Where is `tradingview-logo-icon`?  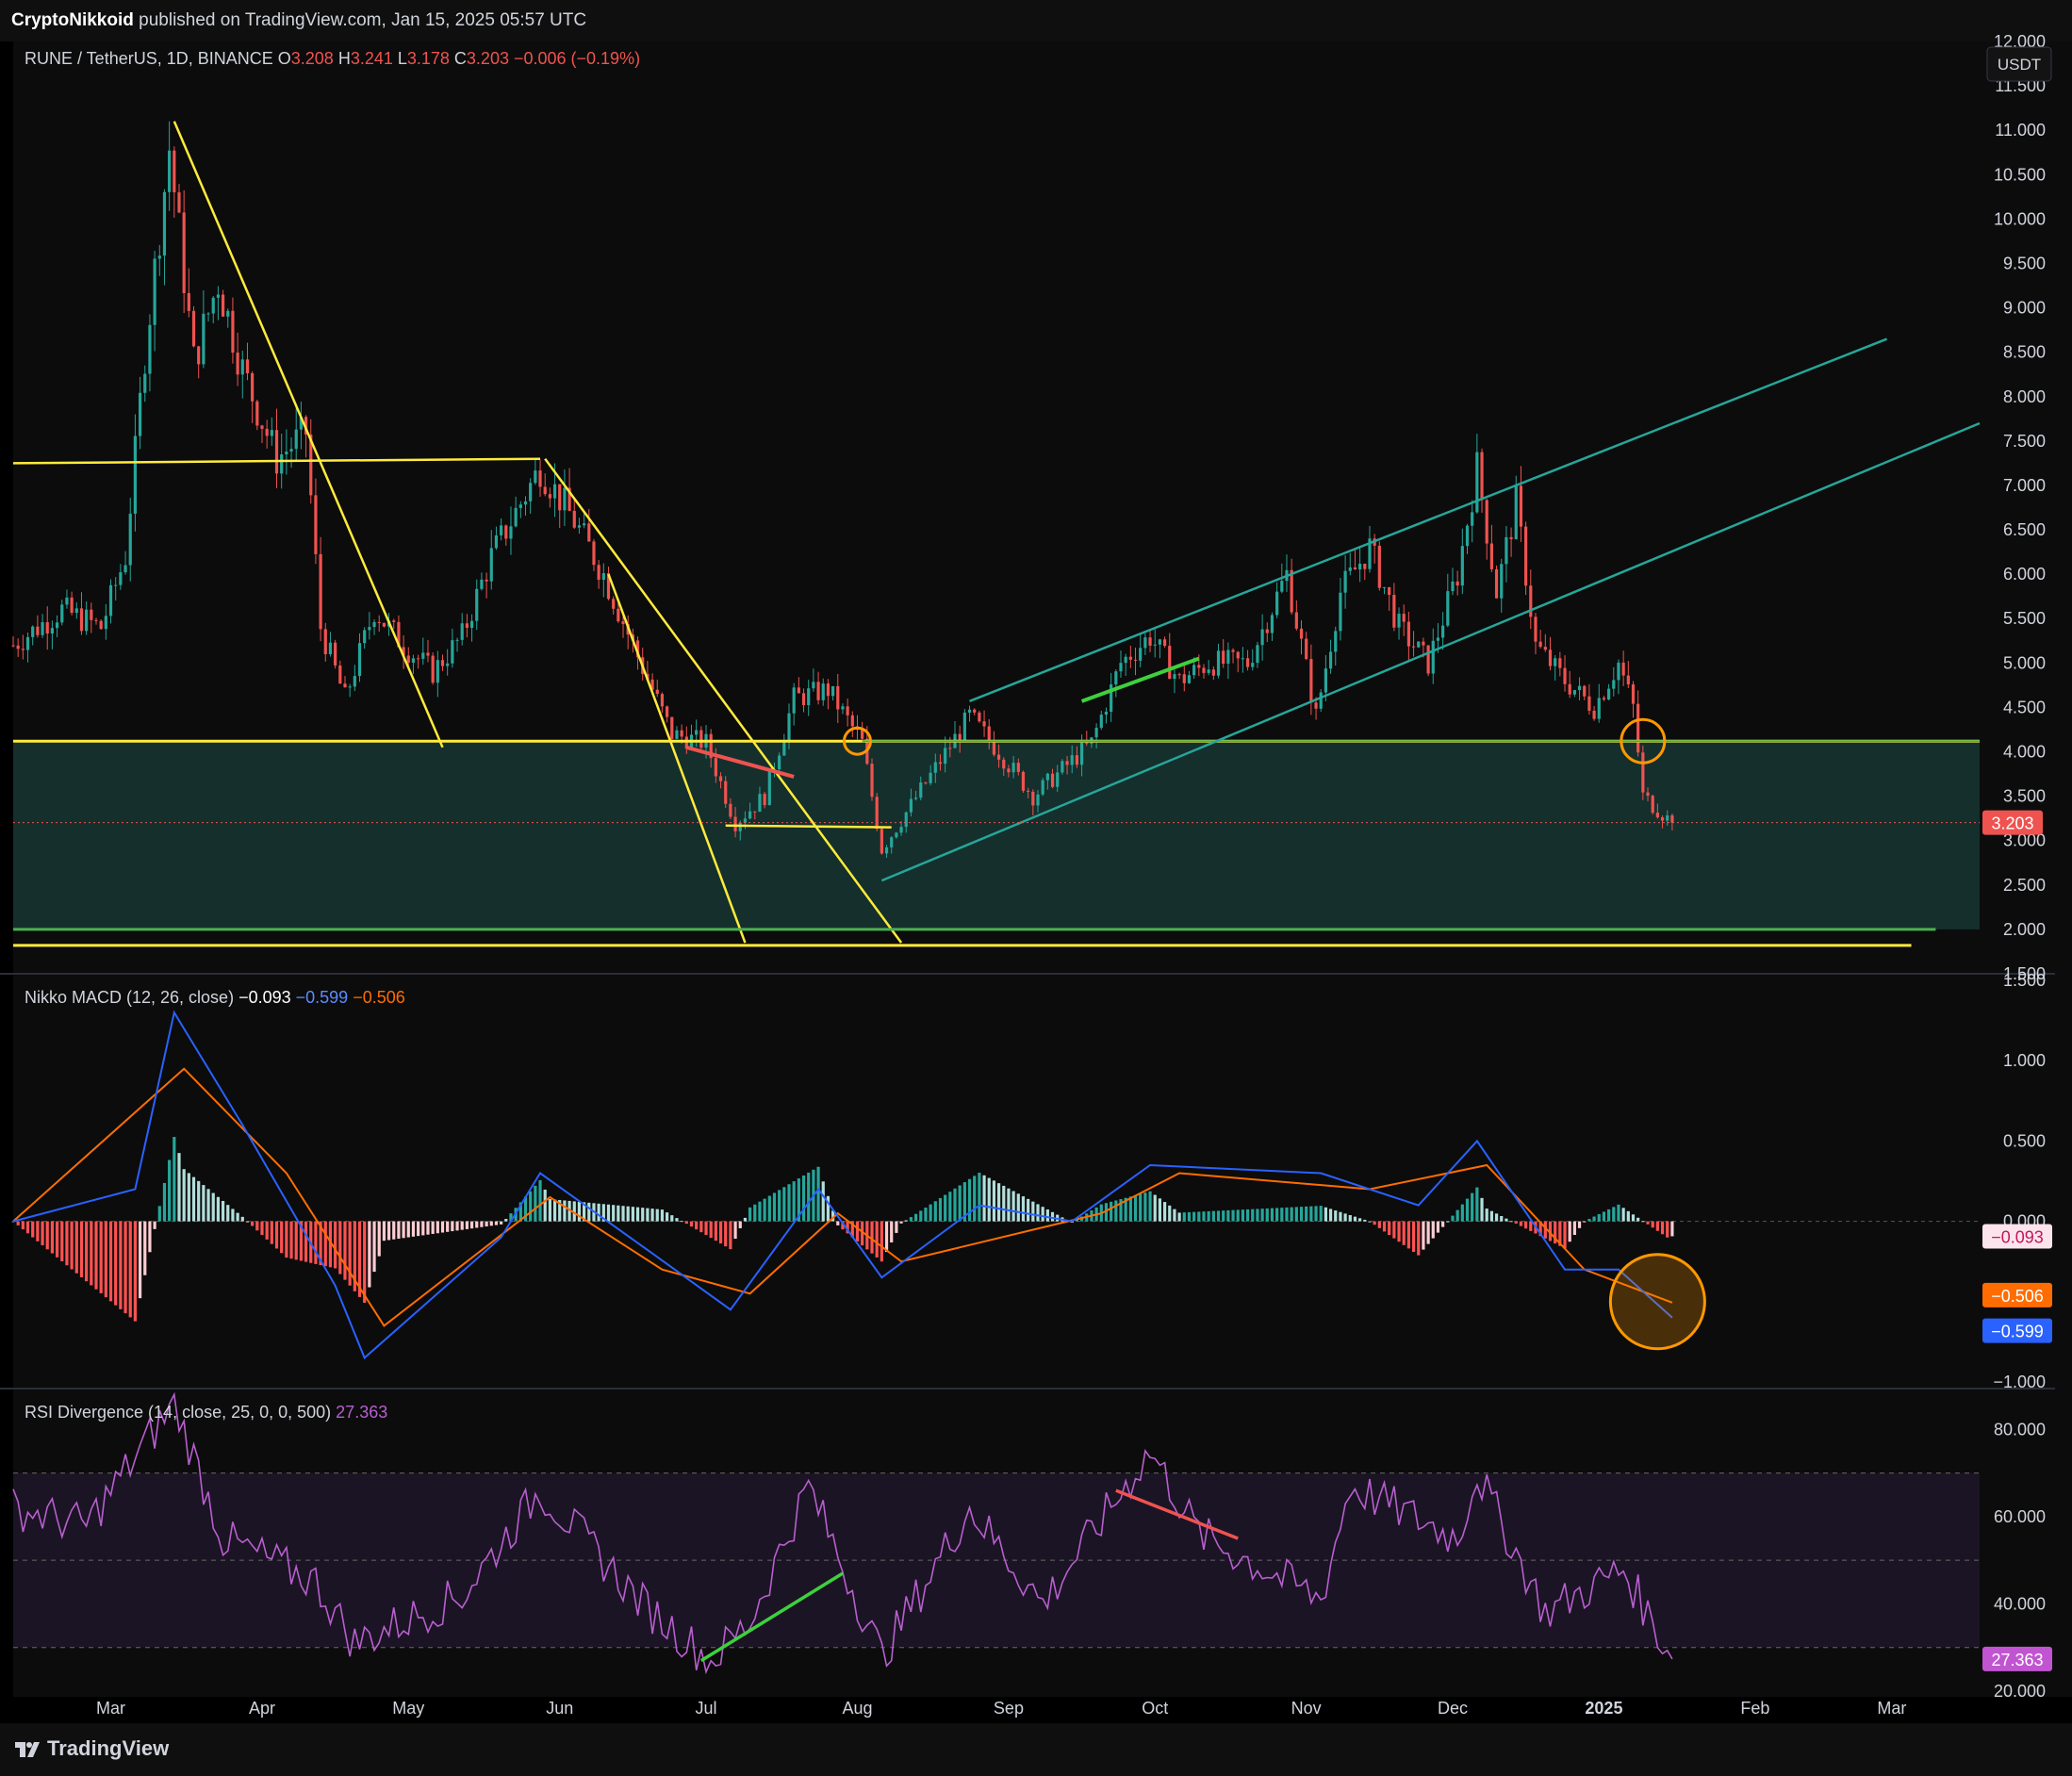
tradingview-logo-icon is located at coordinates (27, 1749).